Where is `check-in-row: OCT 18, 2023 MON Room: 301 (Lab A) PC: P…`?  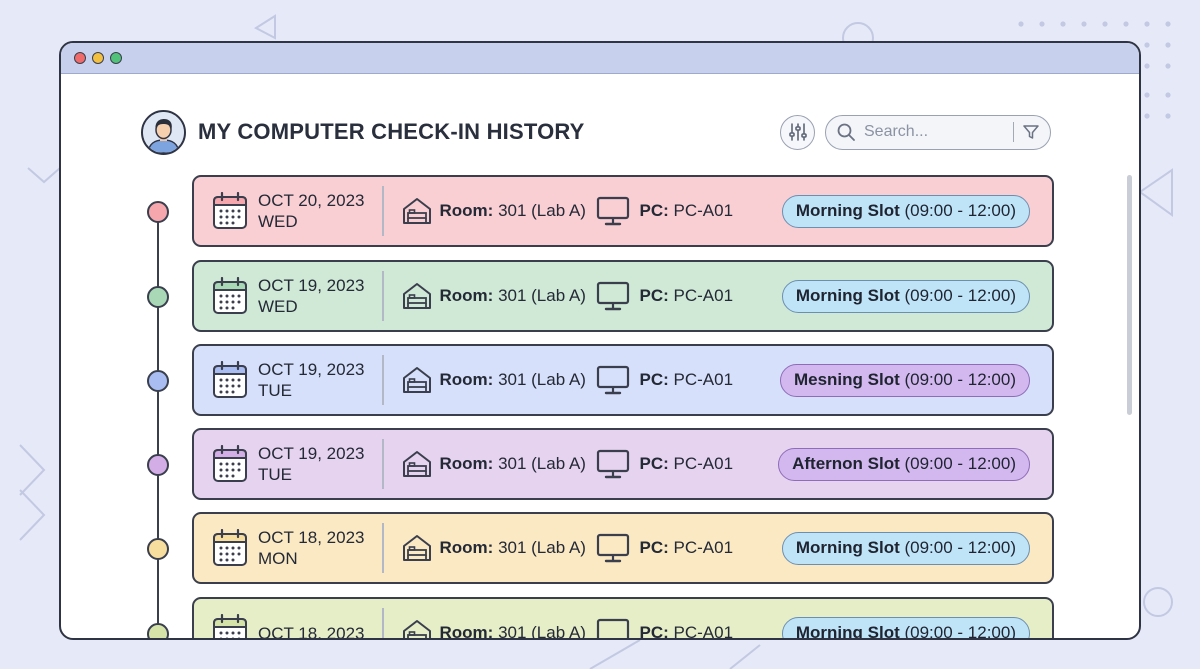 check-in-row: OCT 18, 2023 MON Room: 301 (Lab A) PC: P… is located at coordinates (623, 548).